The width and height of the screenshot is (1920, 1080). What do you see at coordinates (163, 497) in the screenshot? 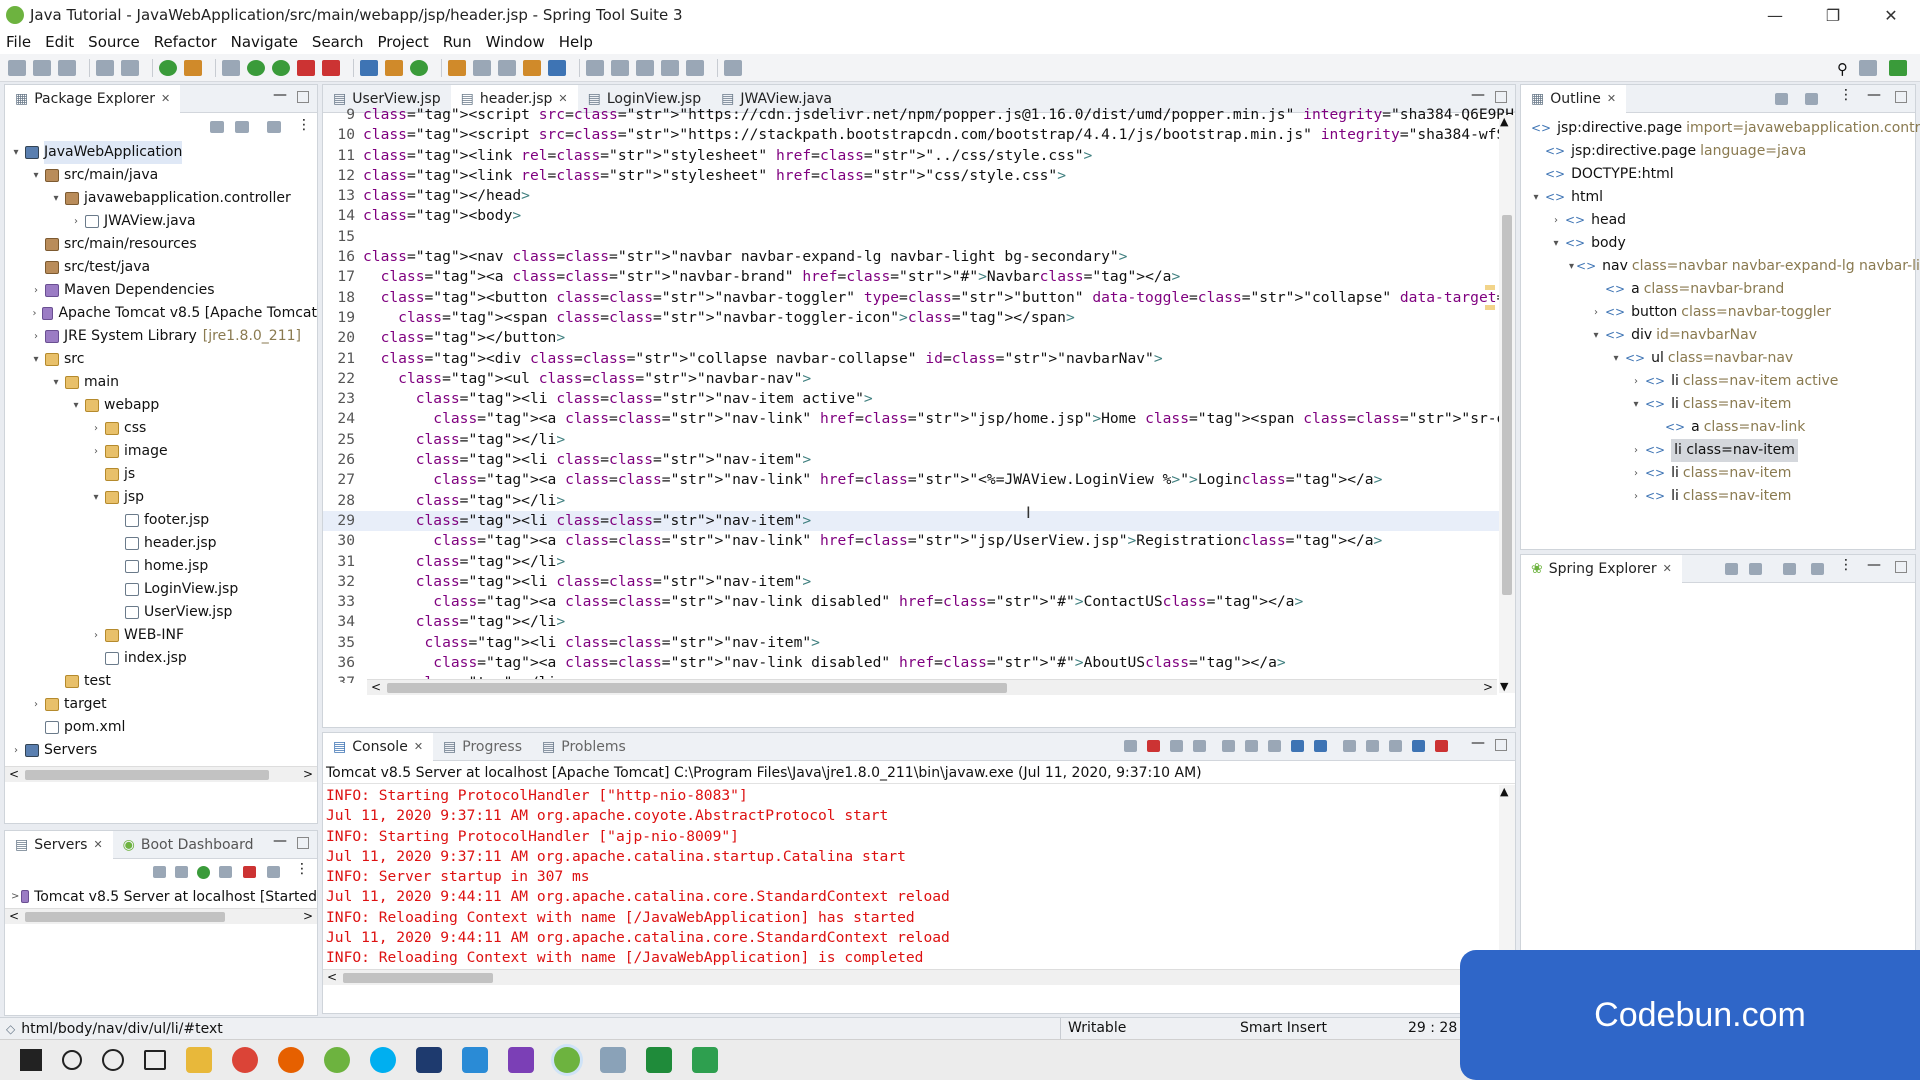
I see `tree-item: ▾ jsp` at bounding box center [163, 497].